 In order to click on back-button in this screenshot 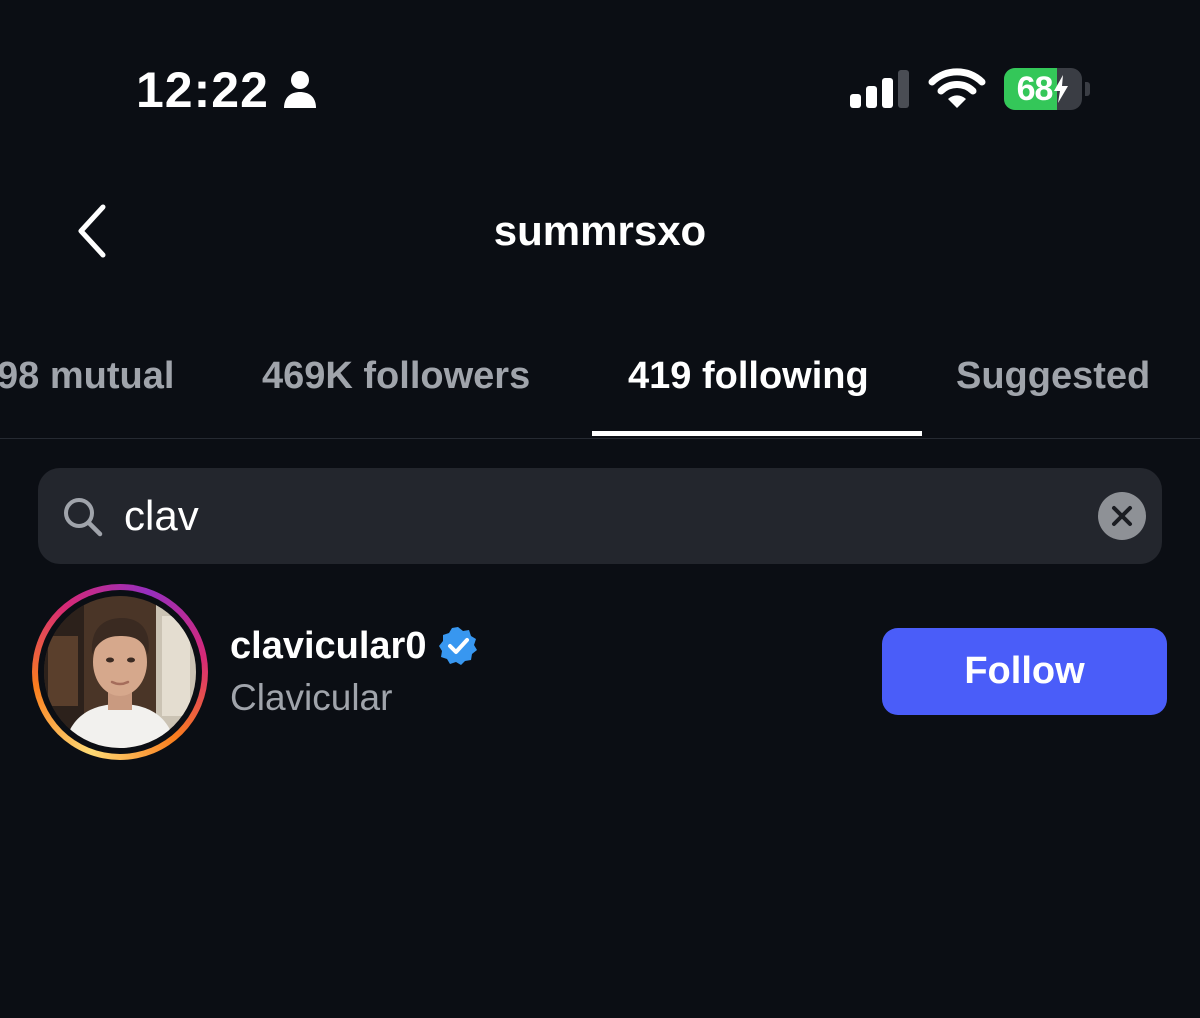, I will do `click(92, 231)`.